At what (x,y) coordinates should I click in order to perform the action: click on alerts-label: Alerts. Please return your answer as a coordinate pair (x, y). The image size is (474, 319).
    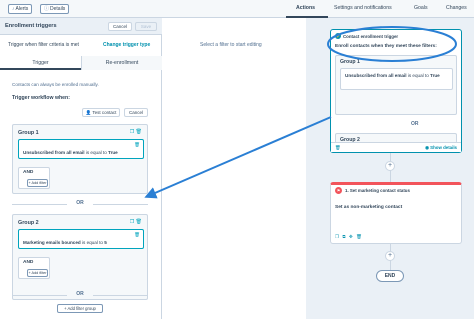
    Looking at the image, I should click on (22, 9).